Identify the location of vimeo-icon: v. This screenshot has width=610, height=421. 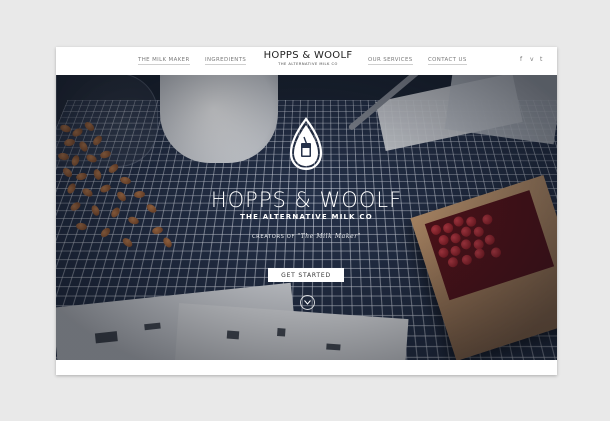
(532, 59).